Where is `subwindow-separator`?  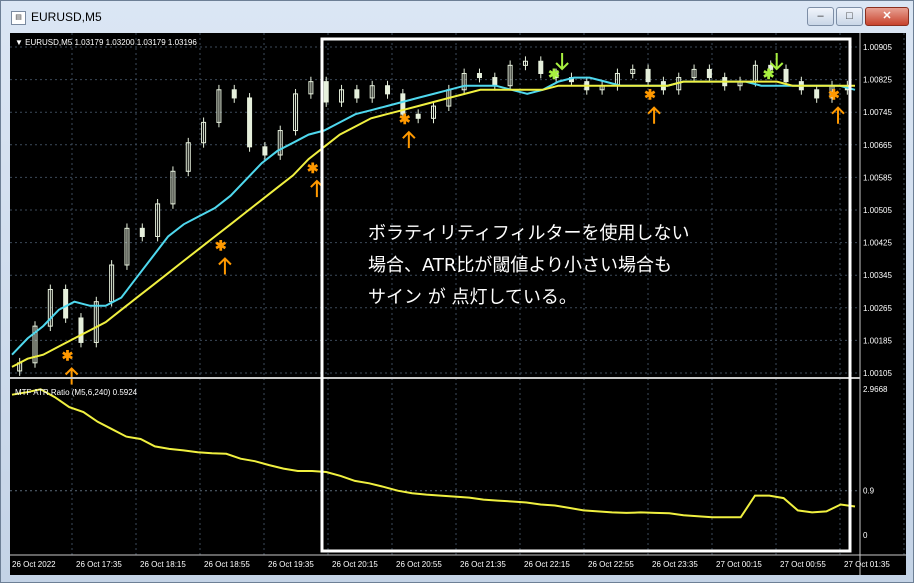
subwindow-separator is located at coordinates (435, 378).